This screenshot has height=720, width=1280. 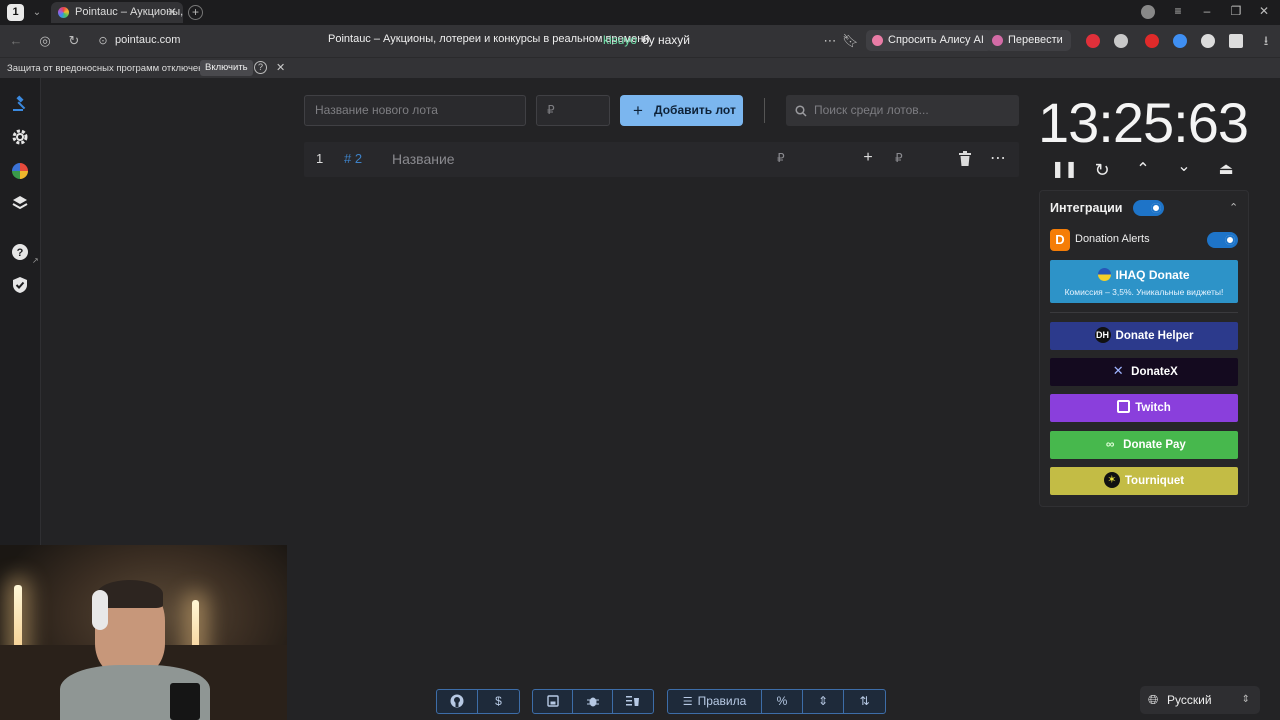 What do you see at coordinates (1144, 275) in the screenshot?
I see `ihaq-title: IHAQ Donate` at bounding box center [1144, 275].